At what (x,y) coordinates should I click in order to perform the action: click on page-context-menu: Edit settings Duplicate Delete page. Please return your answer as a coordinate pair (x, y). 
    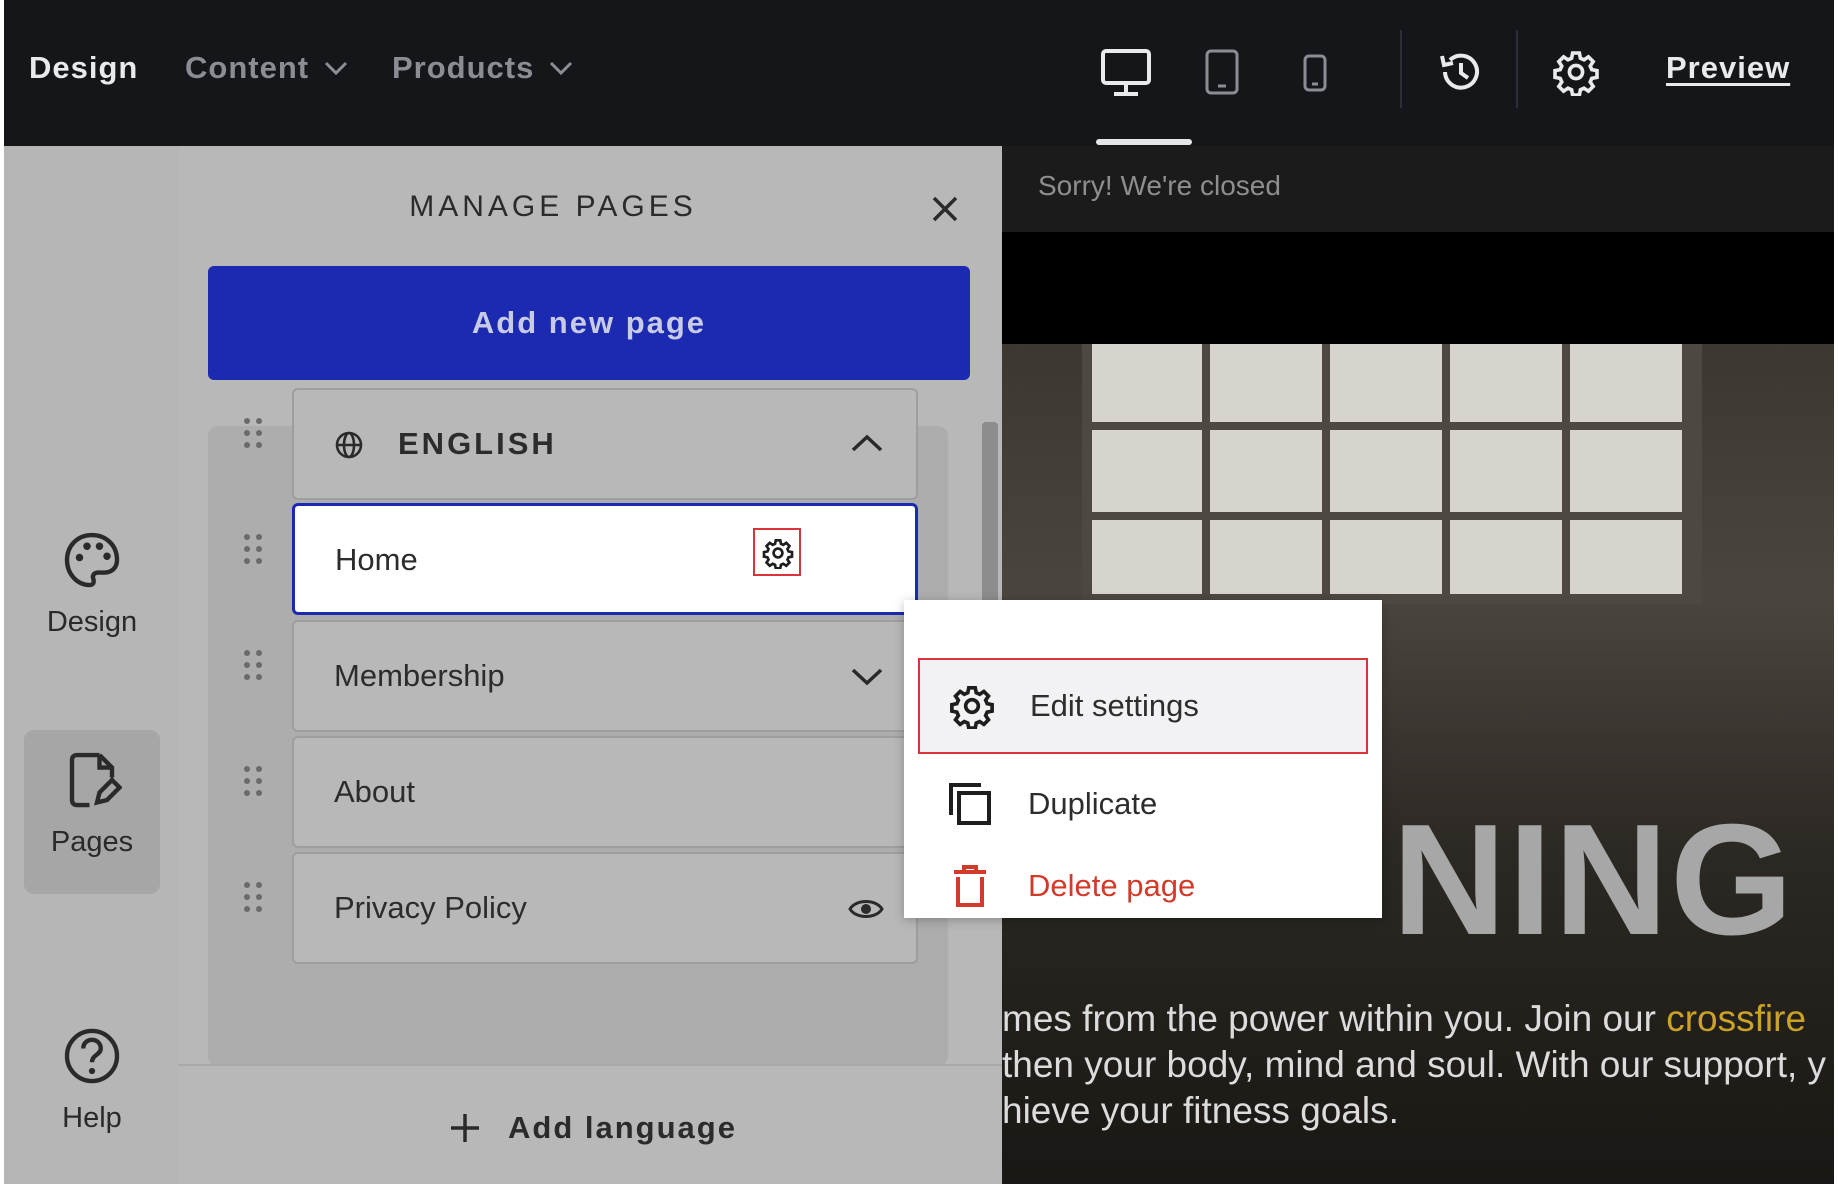
    Looking at the image, I should click on (1143, 759).